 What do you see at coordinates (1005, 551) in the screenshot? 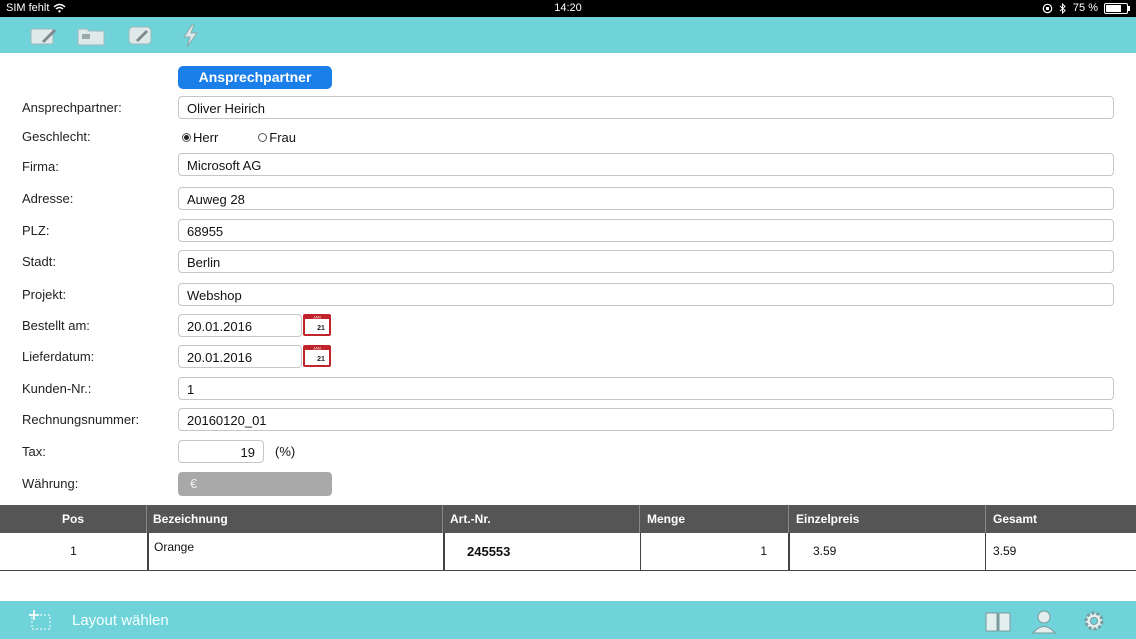
I see `cell-total: 3.59` at bounding box center [1005, 551].